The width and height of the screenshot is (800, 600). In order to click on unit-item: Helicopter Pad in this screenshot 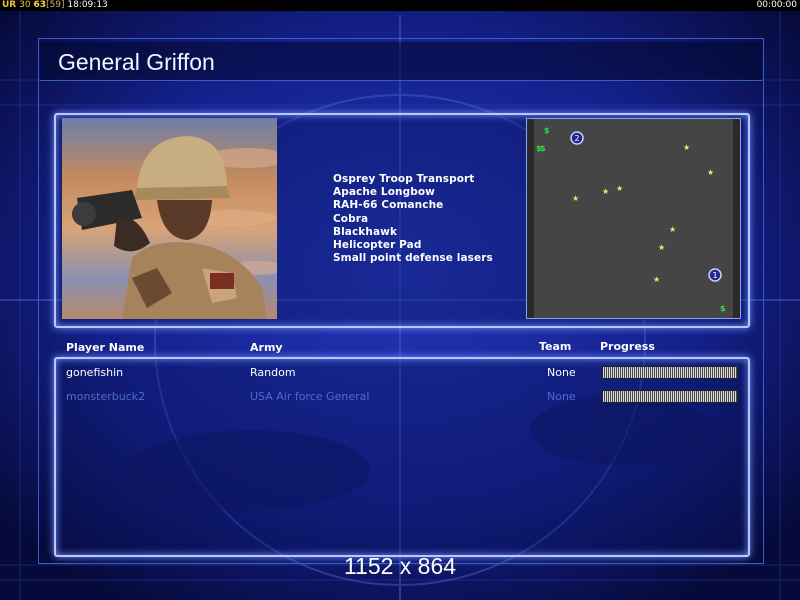, I will do `click(377, 245)`.